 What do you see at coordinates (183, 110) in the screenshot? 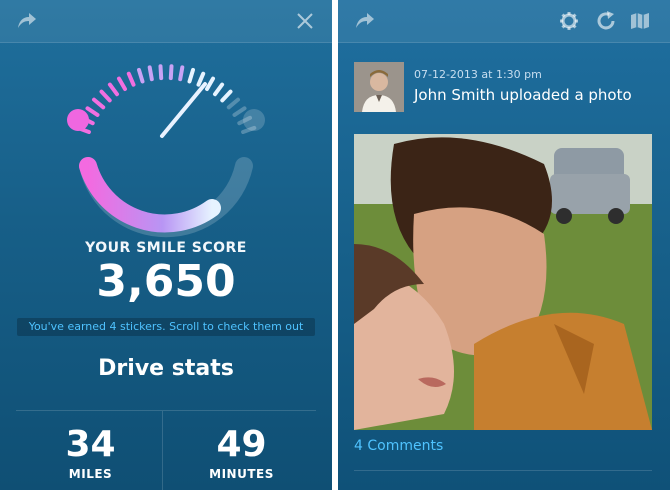
I see `gauge-needle` at bounding box center [183, 110].